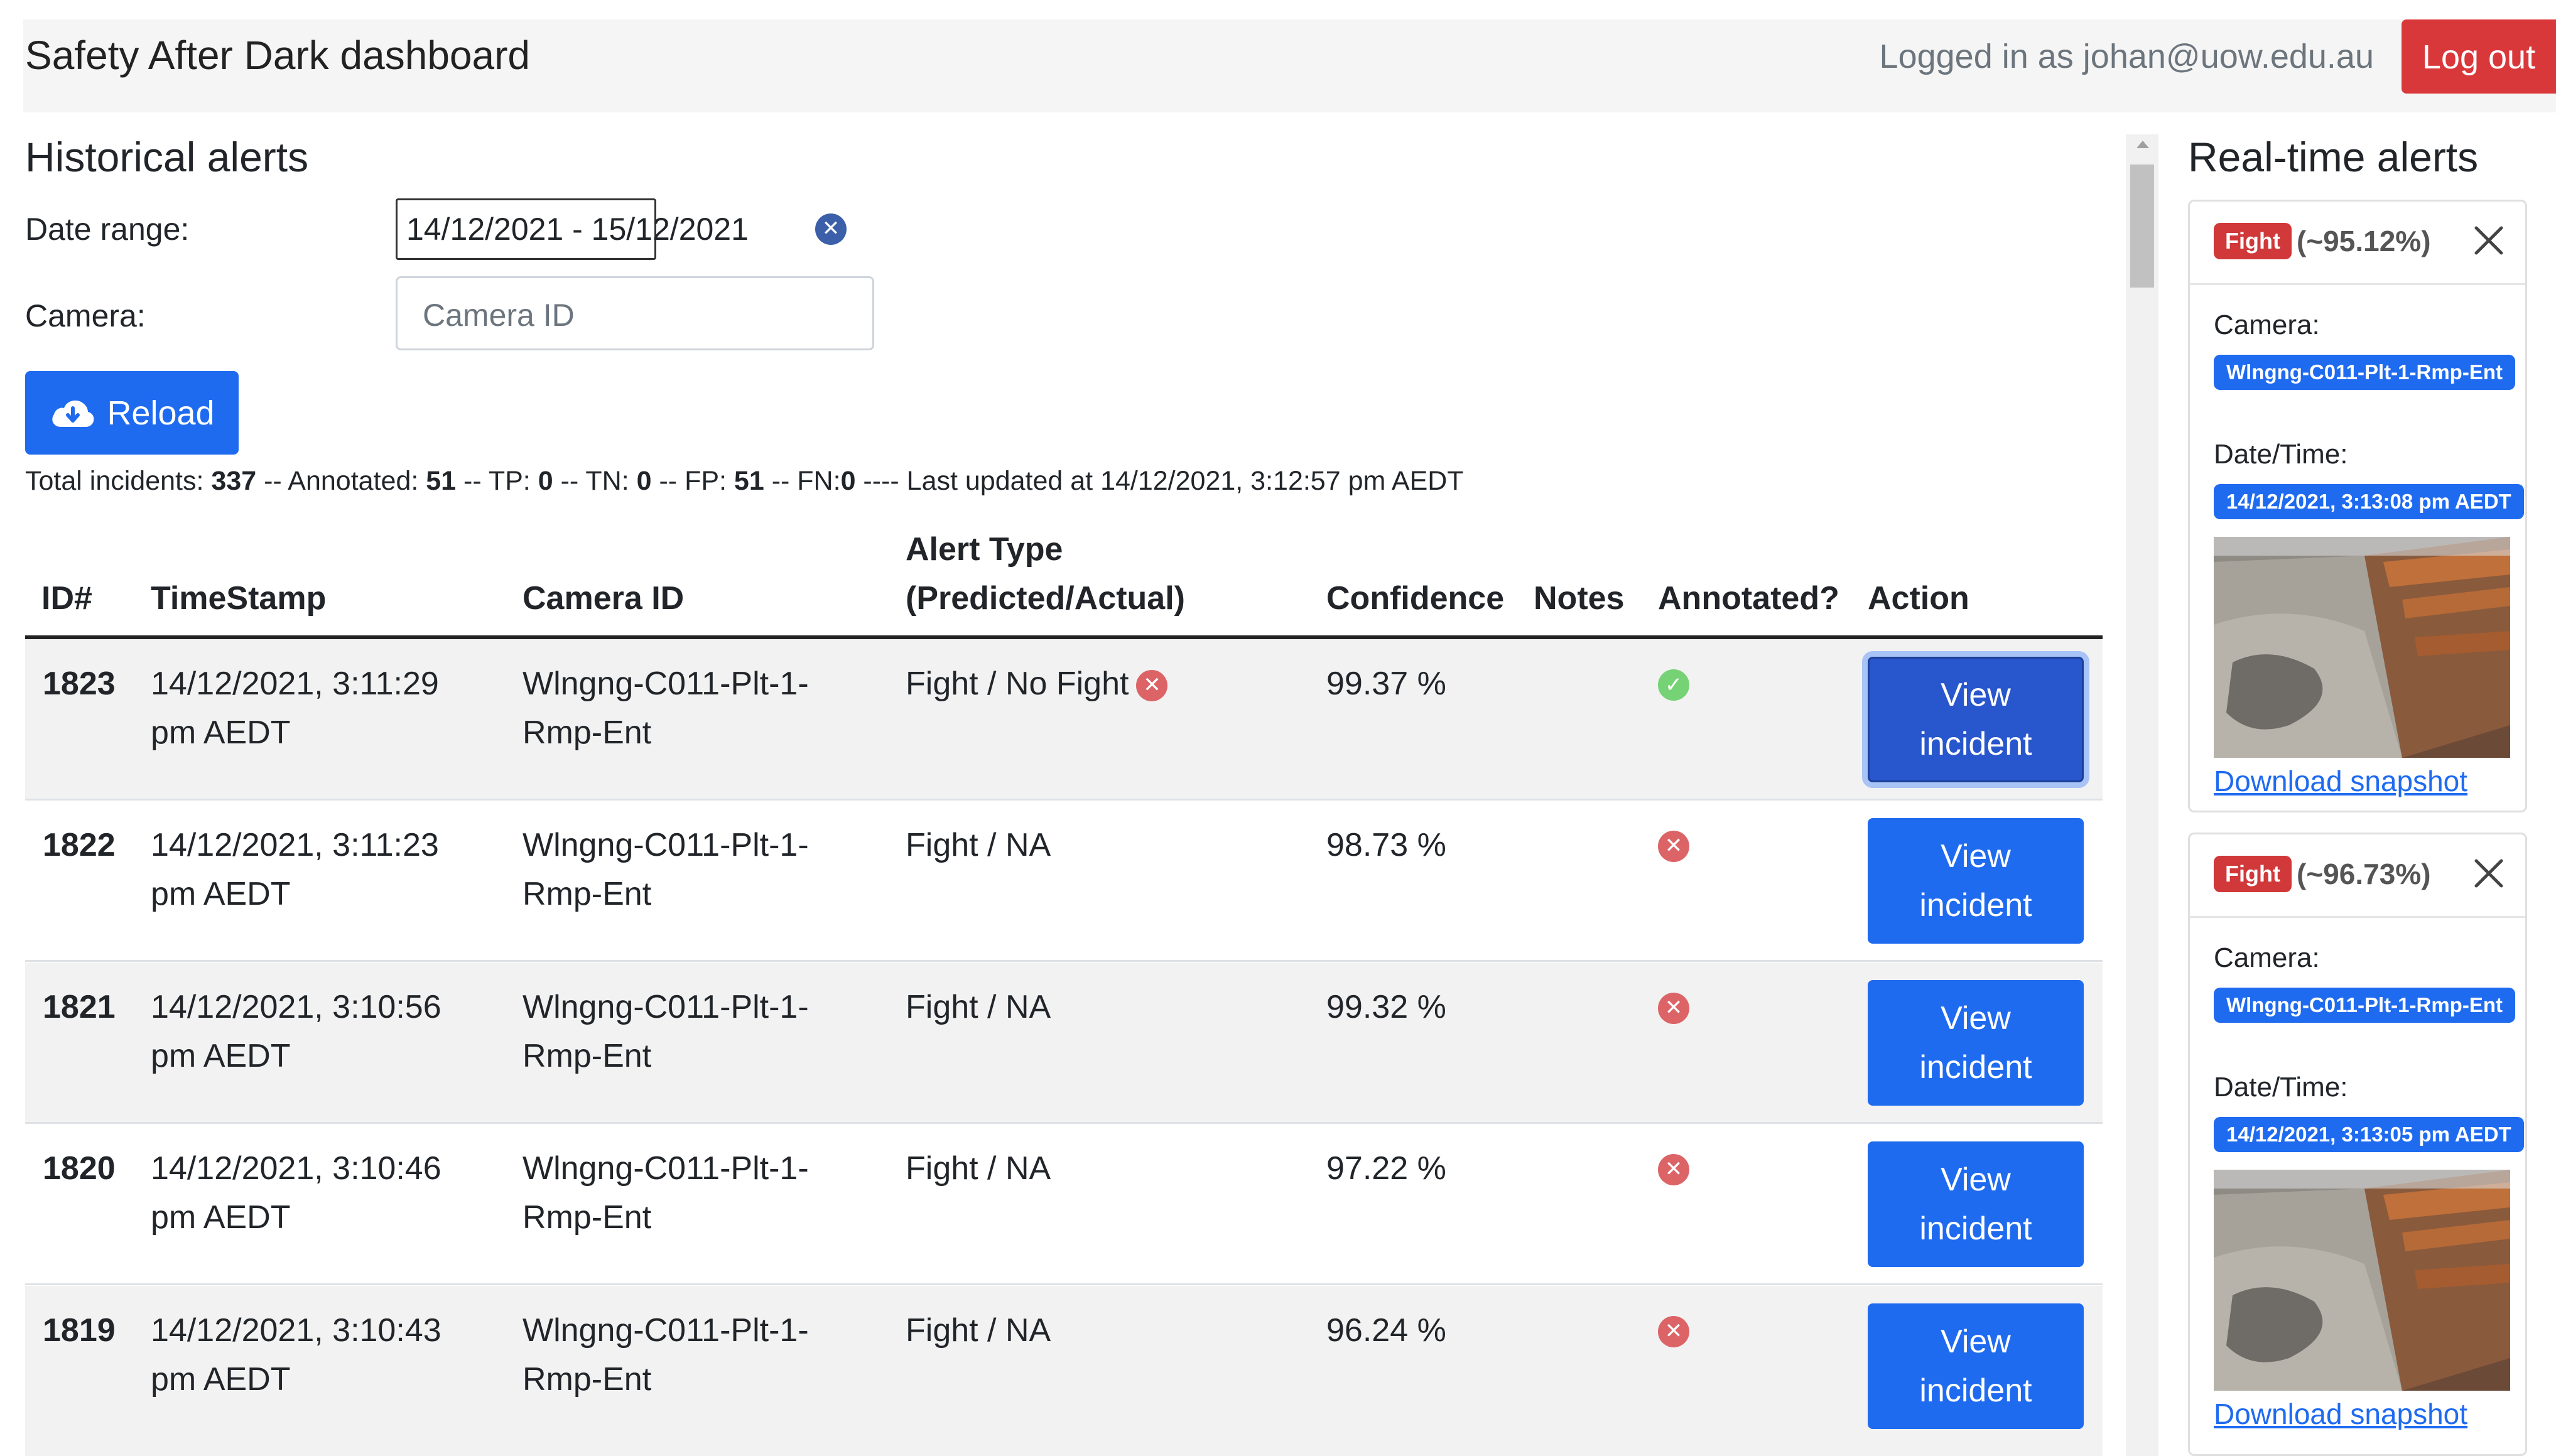  Describe the element at coordinates (1386, 1168) in the screenshot. I see `incident-confidence: 97.22 %` at that location.